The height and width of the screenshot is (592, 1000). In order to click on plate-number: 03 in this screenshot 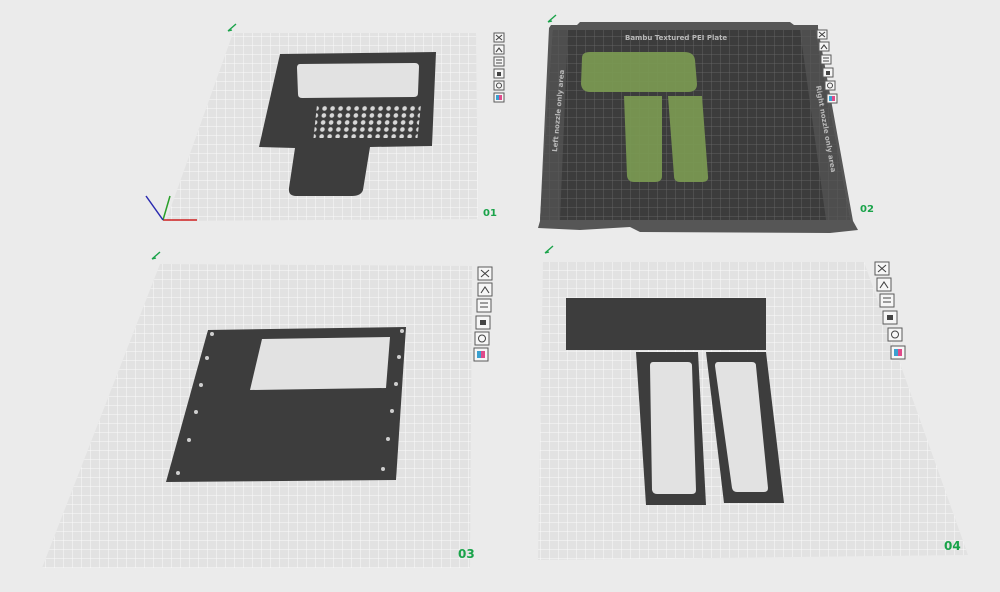, I will do `click(466, 554)`.